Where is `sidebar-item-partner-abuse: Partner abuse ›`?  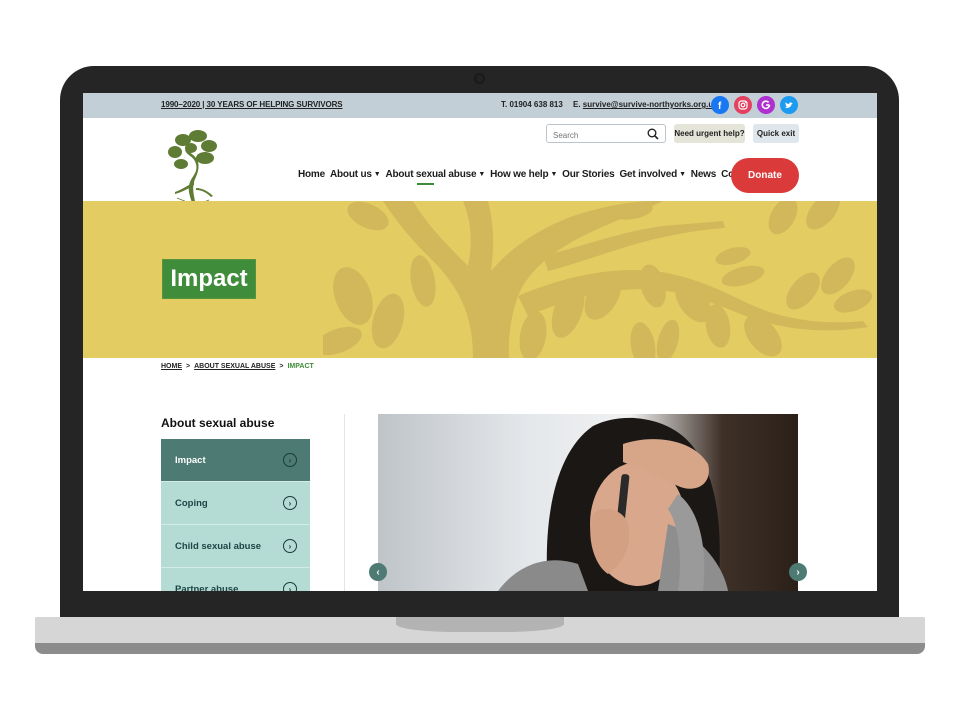 sidebar-item-partner-abuse: Partner abuse › is located at coordinates (235, 579).